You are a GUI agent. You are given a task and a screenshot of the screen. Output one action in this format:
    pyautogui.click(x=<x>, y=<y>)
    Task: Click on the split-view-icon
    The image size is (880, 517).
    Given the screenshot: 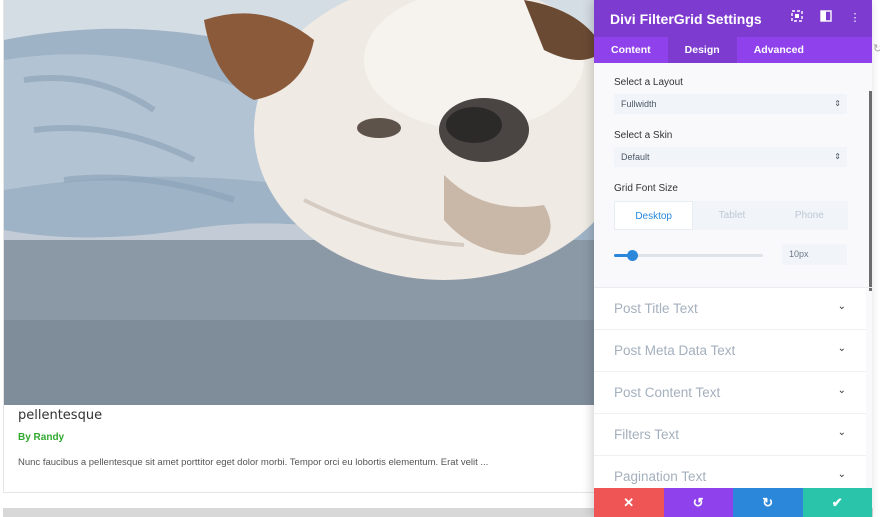 What is the action you would take?
    pyautogui.click(x=826, y=18)
    